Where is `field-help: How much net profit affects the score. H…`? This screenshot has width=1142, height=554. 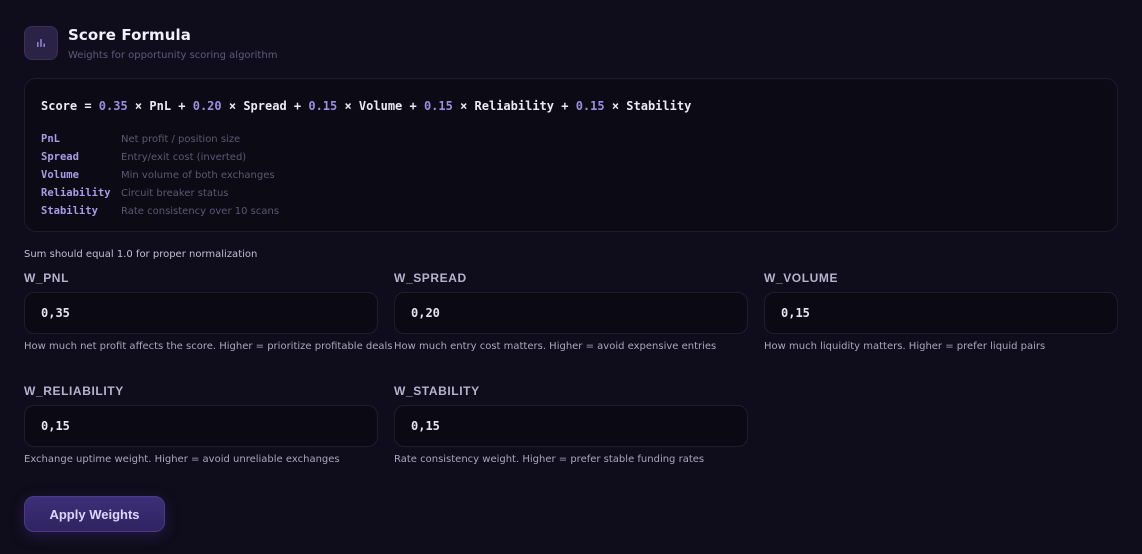
field-help: How much net profit affects the score. H… is located at coordinates (208, 346).